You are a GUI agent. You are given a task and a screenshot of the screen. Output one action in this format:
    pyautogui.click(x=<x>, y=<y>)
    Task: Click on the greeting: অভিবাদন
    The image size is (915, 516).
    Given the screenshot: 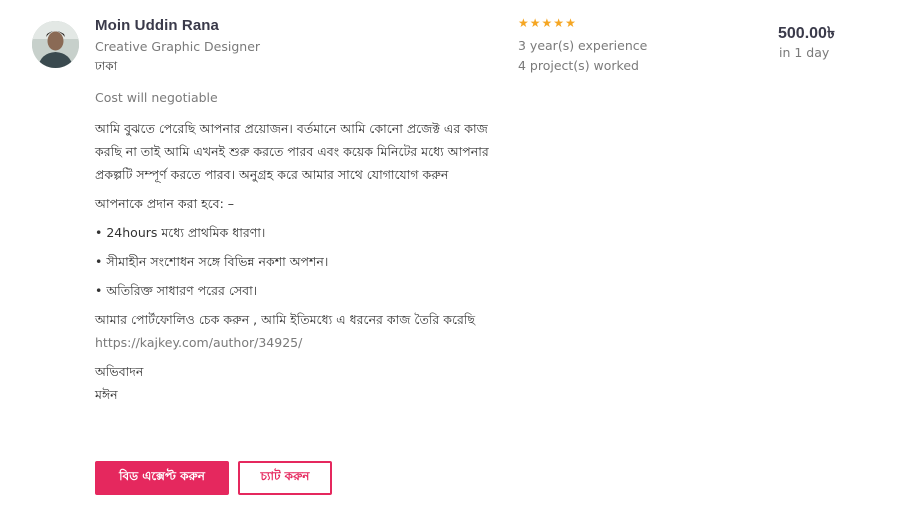 What is the action you would take?
    pyautogui.click(x=119, y=371)
    